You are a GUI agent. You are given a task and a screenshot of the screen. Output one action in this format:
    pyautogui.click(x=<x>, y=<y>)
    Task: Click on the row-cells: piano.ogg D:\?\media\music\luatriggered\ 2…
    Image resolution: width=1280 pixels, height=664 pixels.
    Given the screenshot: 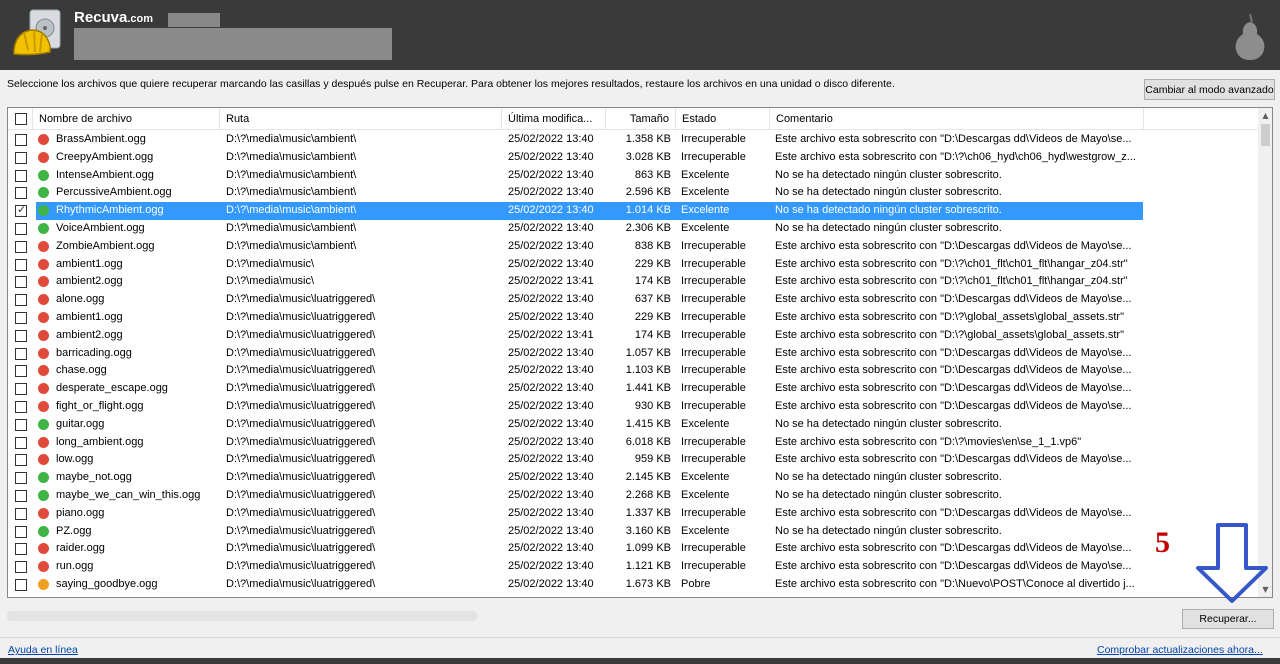 What is the action you would take?
    pyautogui.click(x=589, y=514)
    